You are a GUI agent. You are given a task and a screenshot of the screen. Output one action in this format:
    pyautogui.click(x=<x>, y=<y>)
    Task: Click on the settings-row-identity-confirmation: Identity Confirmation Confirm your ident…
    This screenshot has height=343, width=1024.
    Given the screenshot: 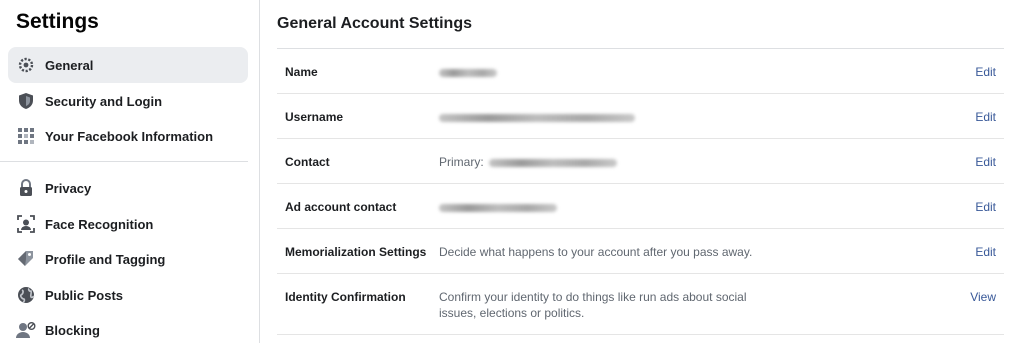 What is the action you would take?
    pyautogui.click(x=640, y=304)
    